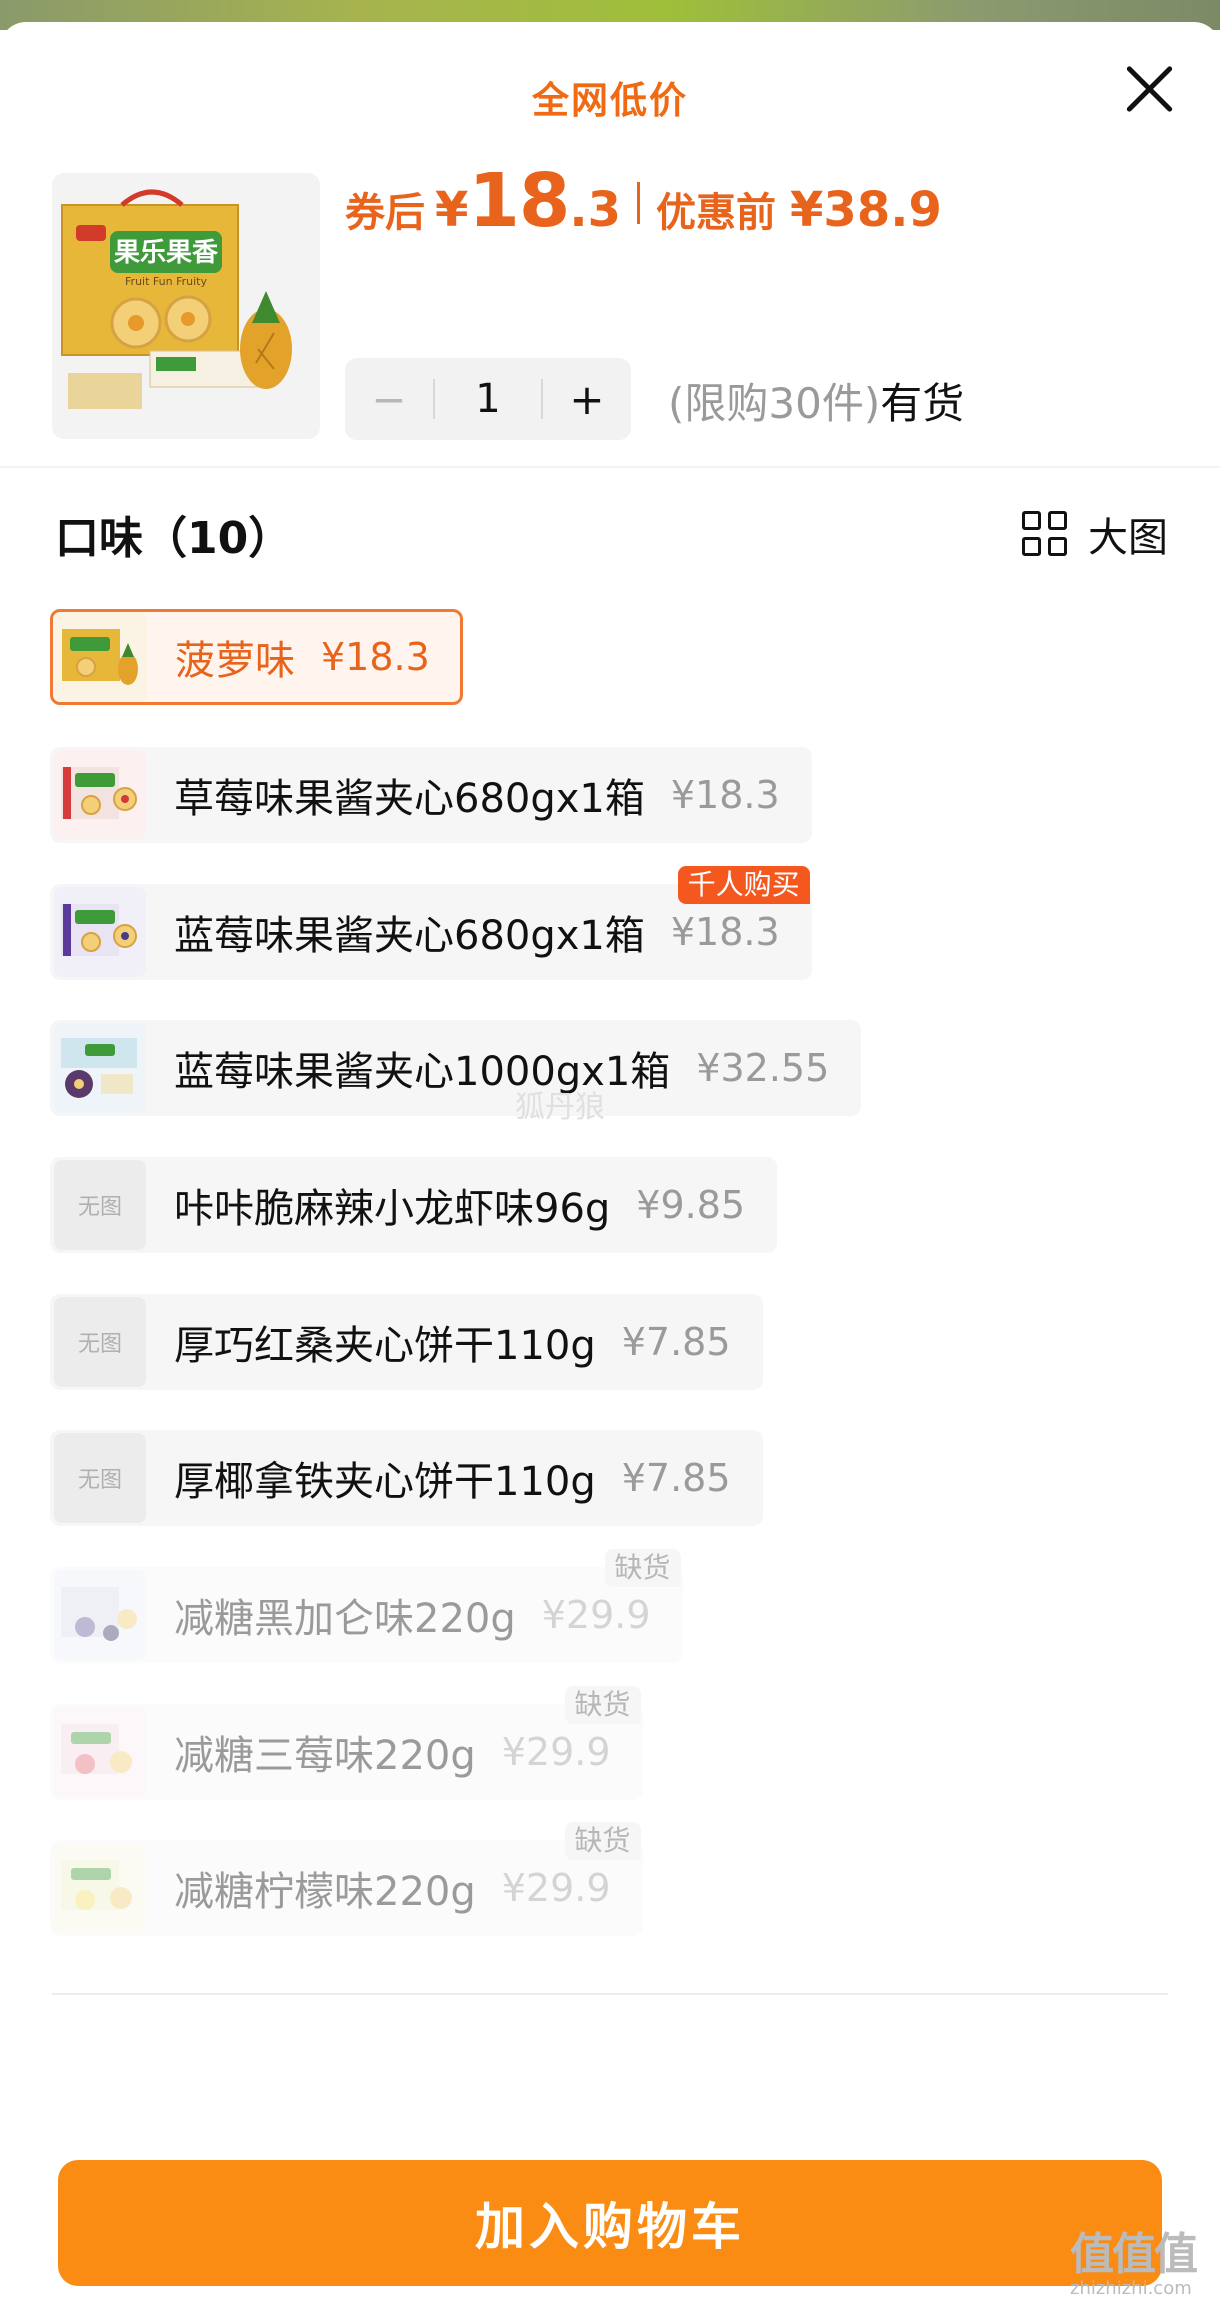  I want to click on flavor-option-out-of-stock: 减糖三莓味220g ¥29.9 缺货, so click(346, 1743).